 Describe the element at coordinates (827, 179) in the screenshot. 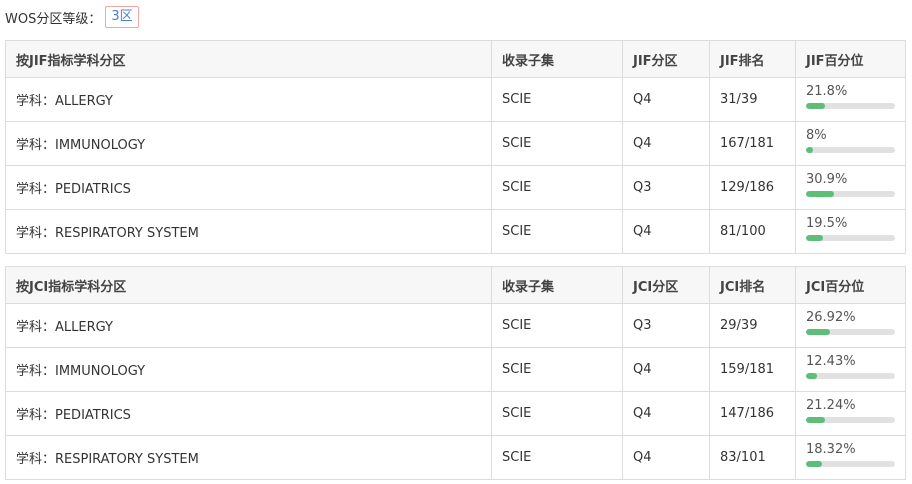

I see `percentile-text: 30.9%` at that location.